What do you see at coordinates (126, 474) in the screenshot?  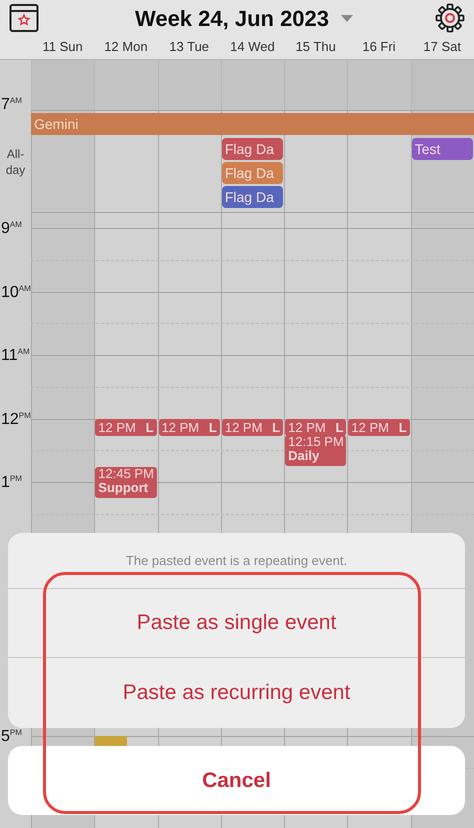 I see `event-time: 12:45 PM` at bounding box center [126, 474].